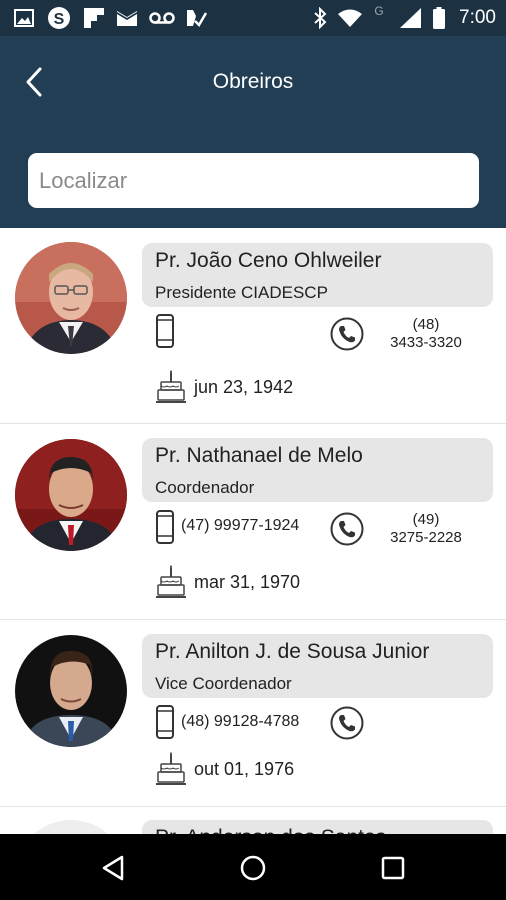  What do you see at coordinates (426, 519) in the screenshot?
I see `landline-area: (49)` at bounding box center [426, 519].